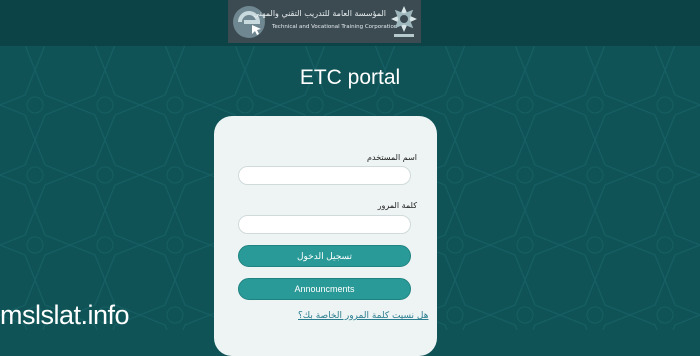 The width and height of the screenshot is (700, 356). What do you see at coordinates (319, 13) in the screenshot?
I see `logo-org-arabic: المؤسسة العامة للتدريب التقني والمهني` at bounding box center [319, 13].